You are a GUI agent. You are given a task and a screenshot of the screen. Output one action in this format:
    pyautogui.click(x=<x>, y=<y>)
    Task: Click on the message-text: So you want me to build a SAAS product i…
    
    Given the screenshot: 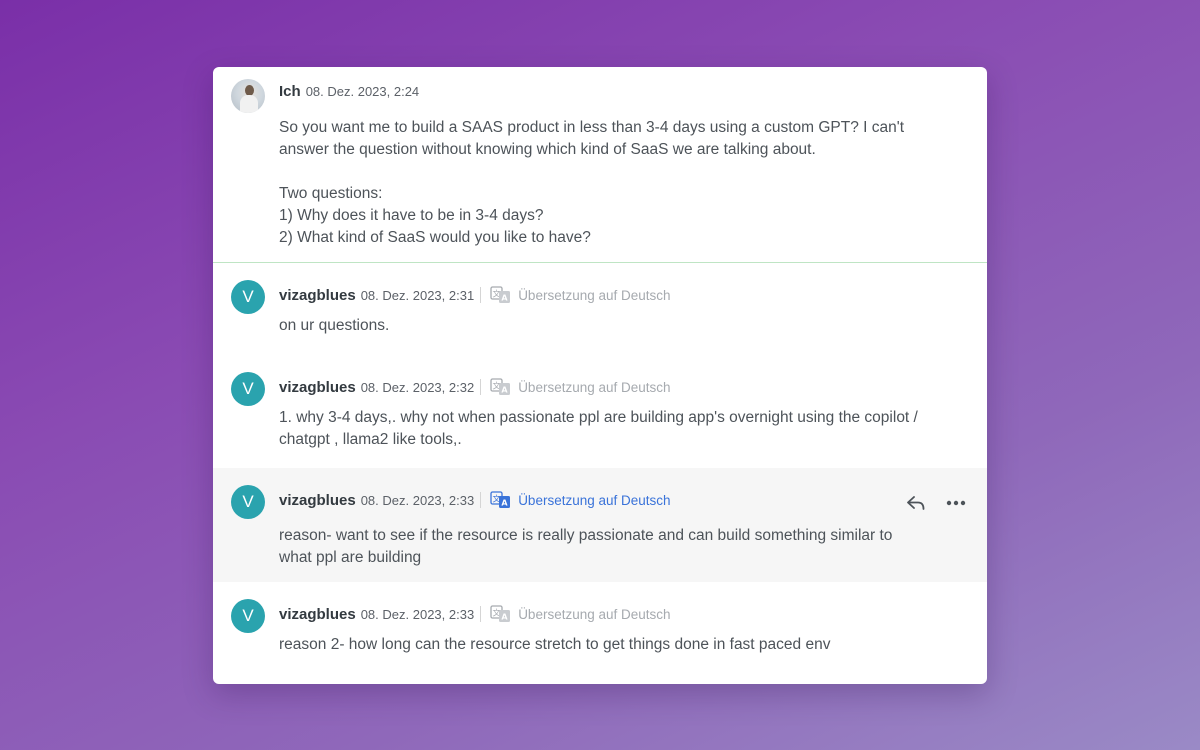 What is the action you would take?
    pyautogui.click(x=619, y=183)
    